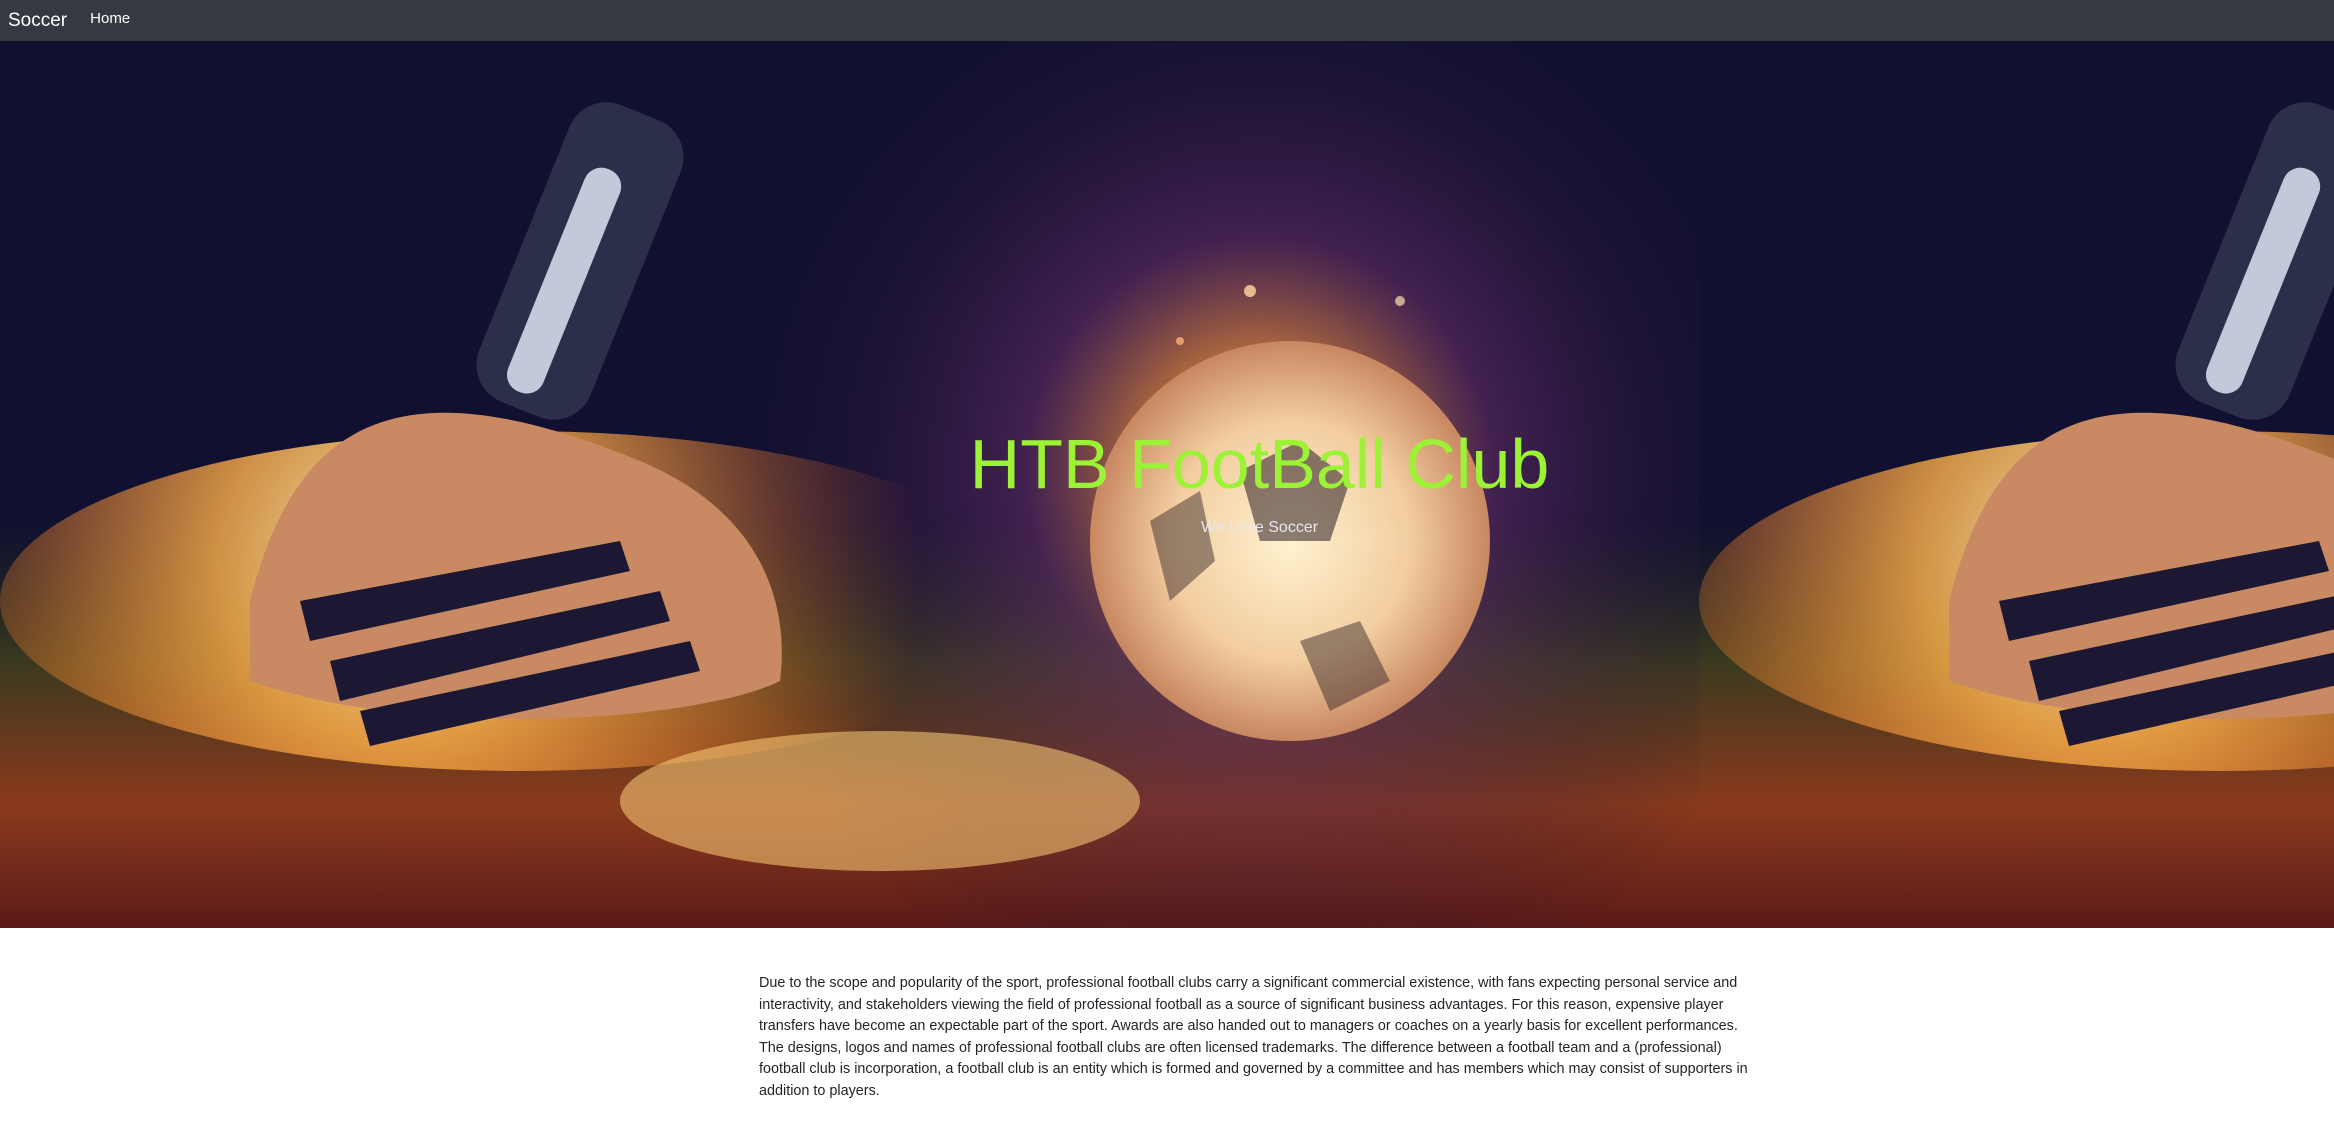  Describe the element at coordinates (110, 18) in the screenshot. I see `nav-link-home: Home` at that location.